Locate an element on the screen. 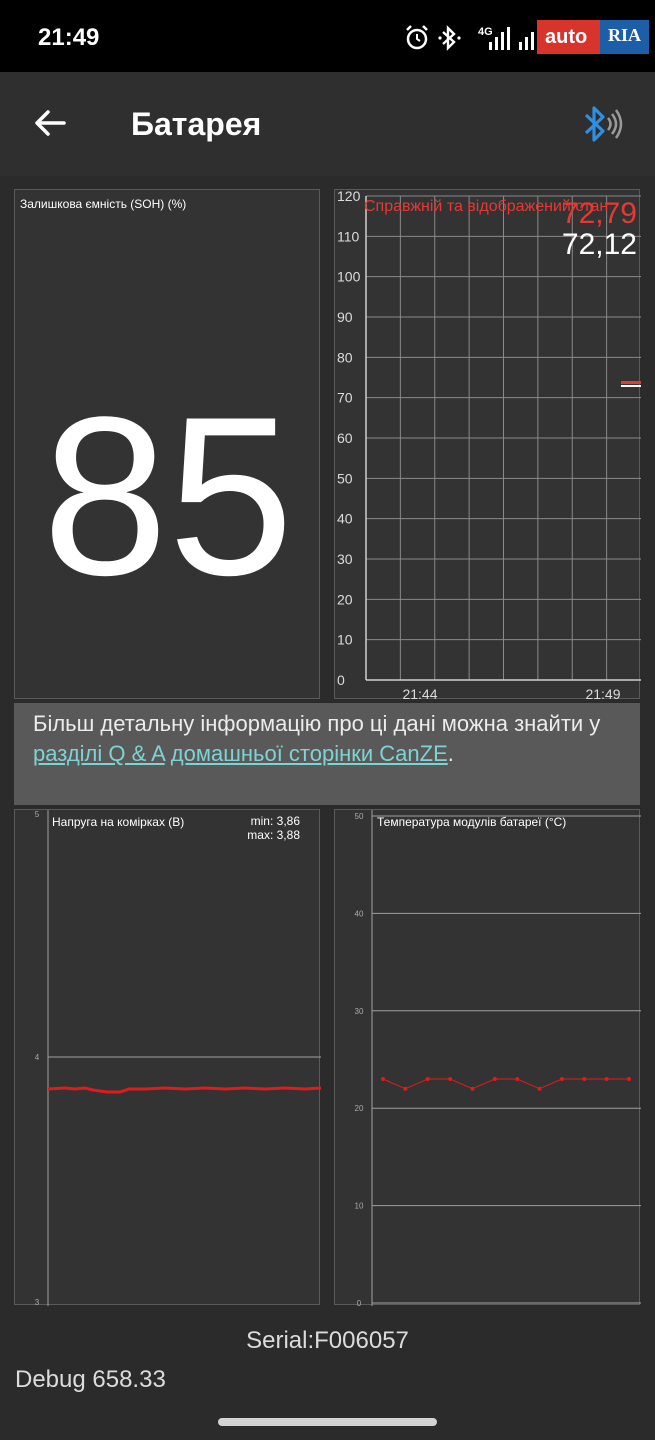  arrow-left-icon is located at coordinates (50, 123).